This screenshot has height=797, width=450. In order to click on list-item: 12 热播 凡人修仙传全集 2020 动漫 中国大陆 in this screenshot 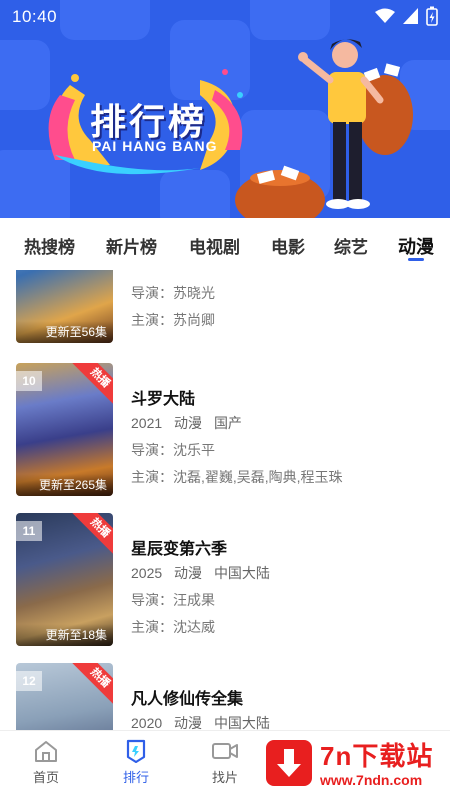, I will do `click(225, 696)`.